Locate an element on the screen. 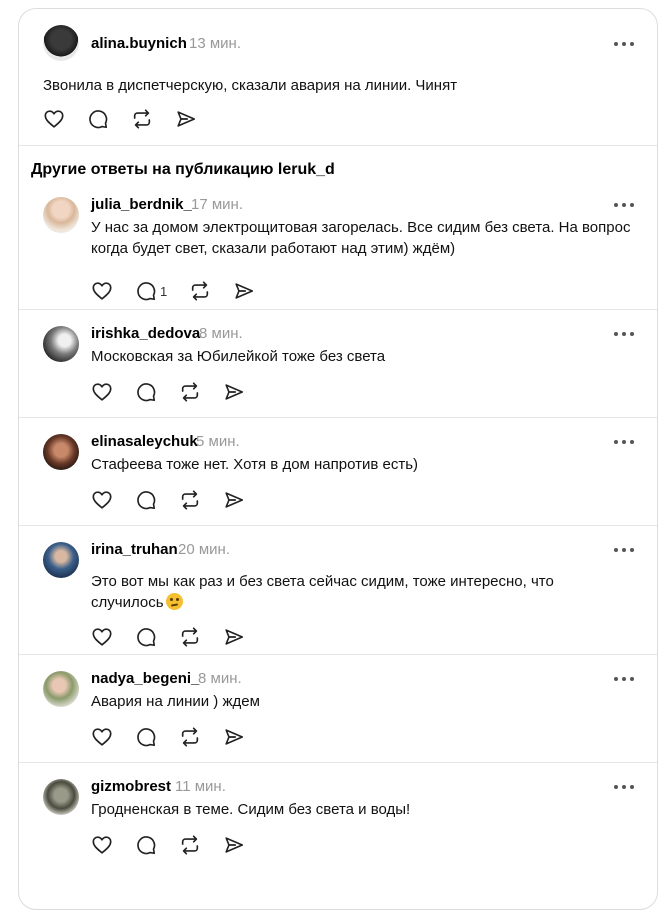 This screenshot has height=910, width=668. username: elinasaleychuk is located at coordinates (144, 441).